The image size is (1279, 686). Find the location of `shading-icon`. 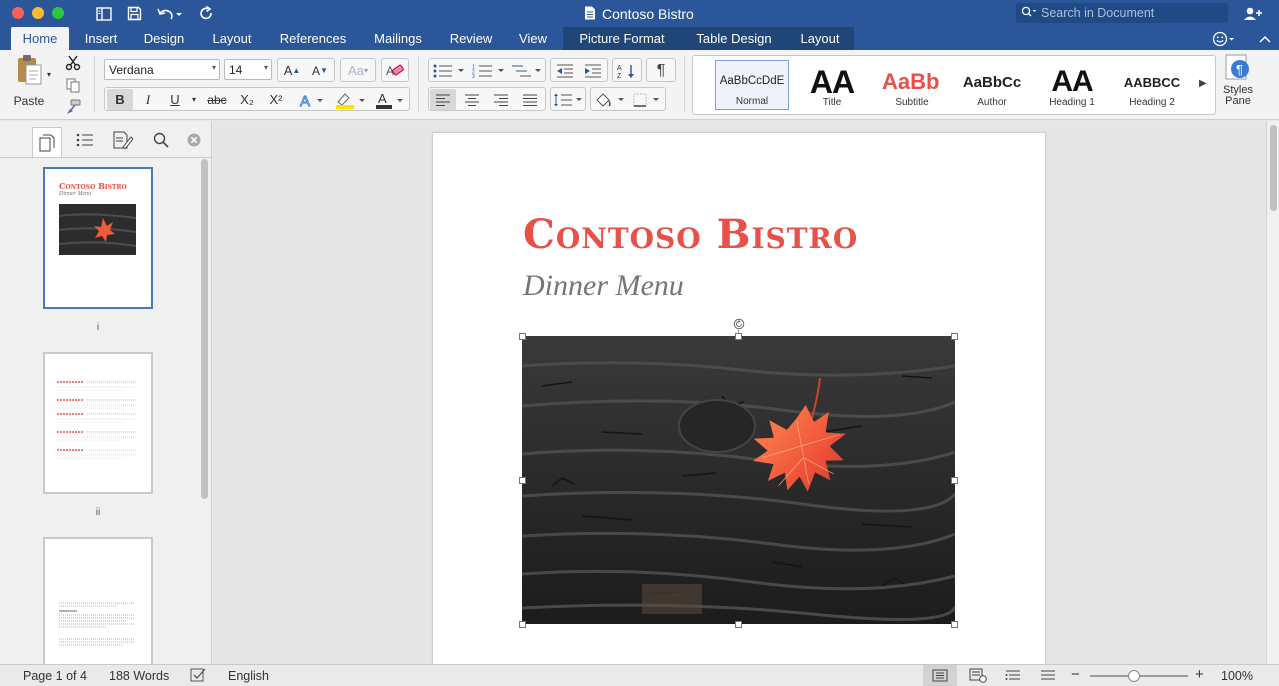

shading-icon is located at coordinates (610, 99).